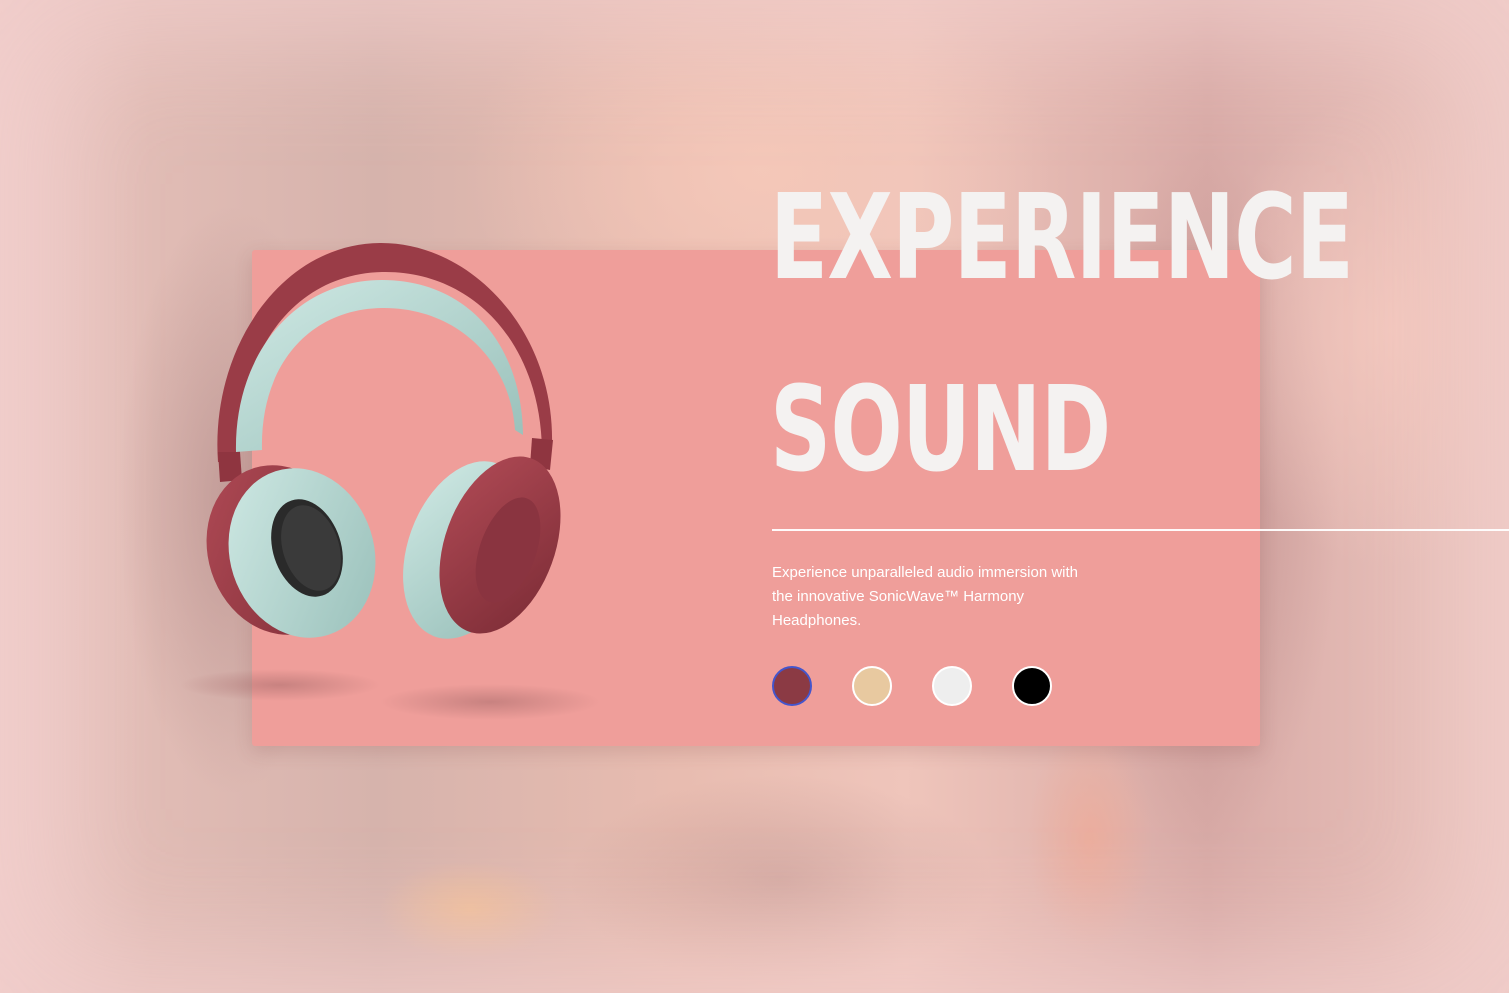 This screenshot has width=1509, height=993. Describe the element at coordinates (912, 686) in the screenshot. I see `color-selector` at that location.